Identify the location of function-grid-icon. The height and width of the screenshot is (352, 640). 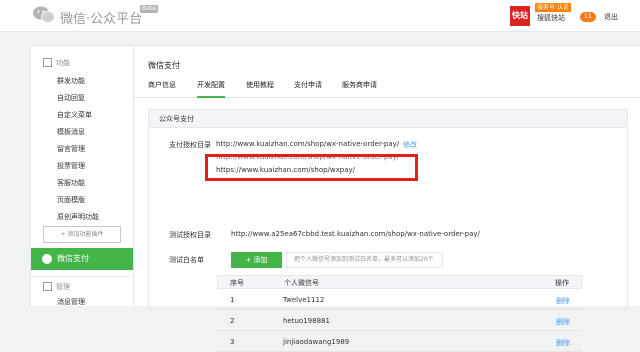
(47, 62).